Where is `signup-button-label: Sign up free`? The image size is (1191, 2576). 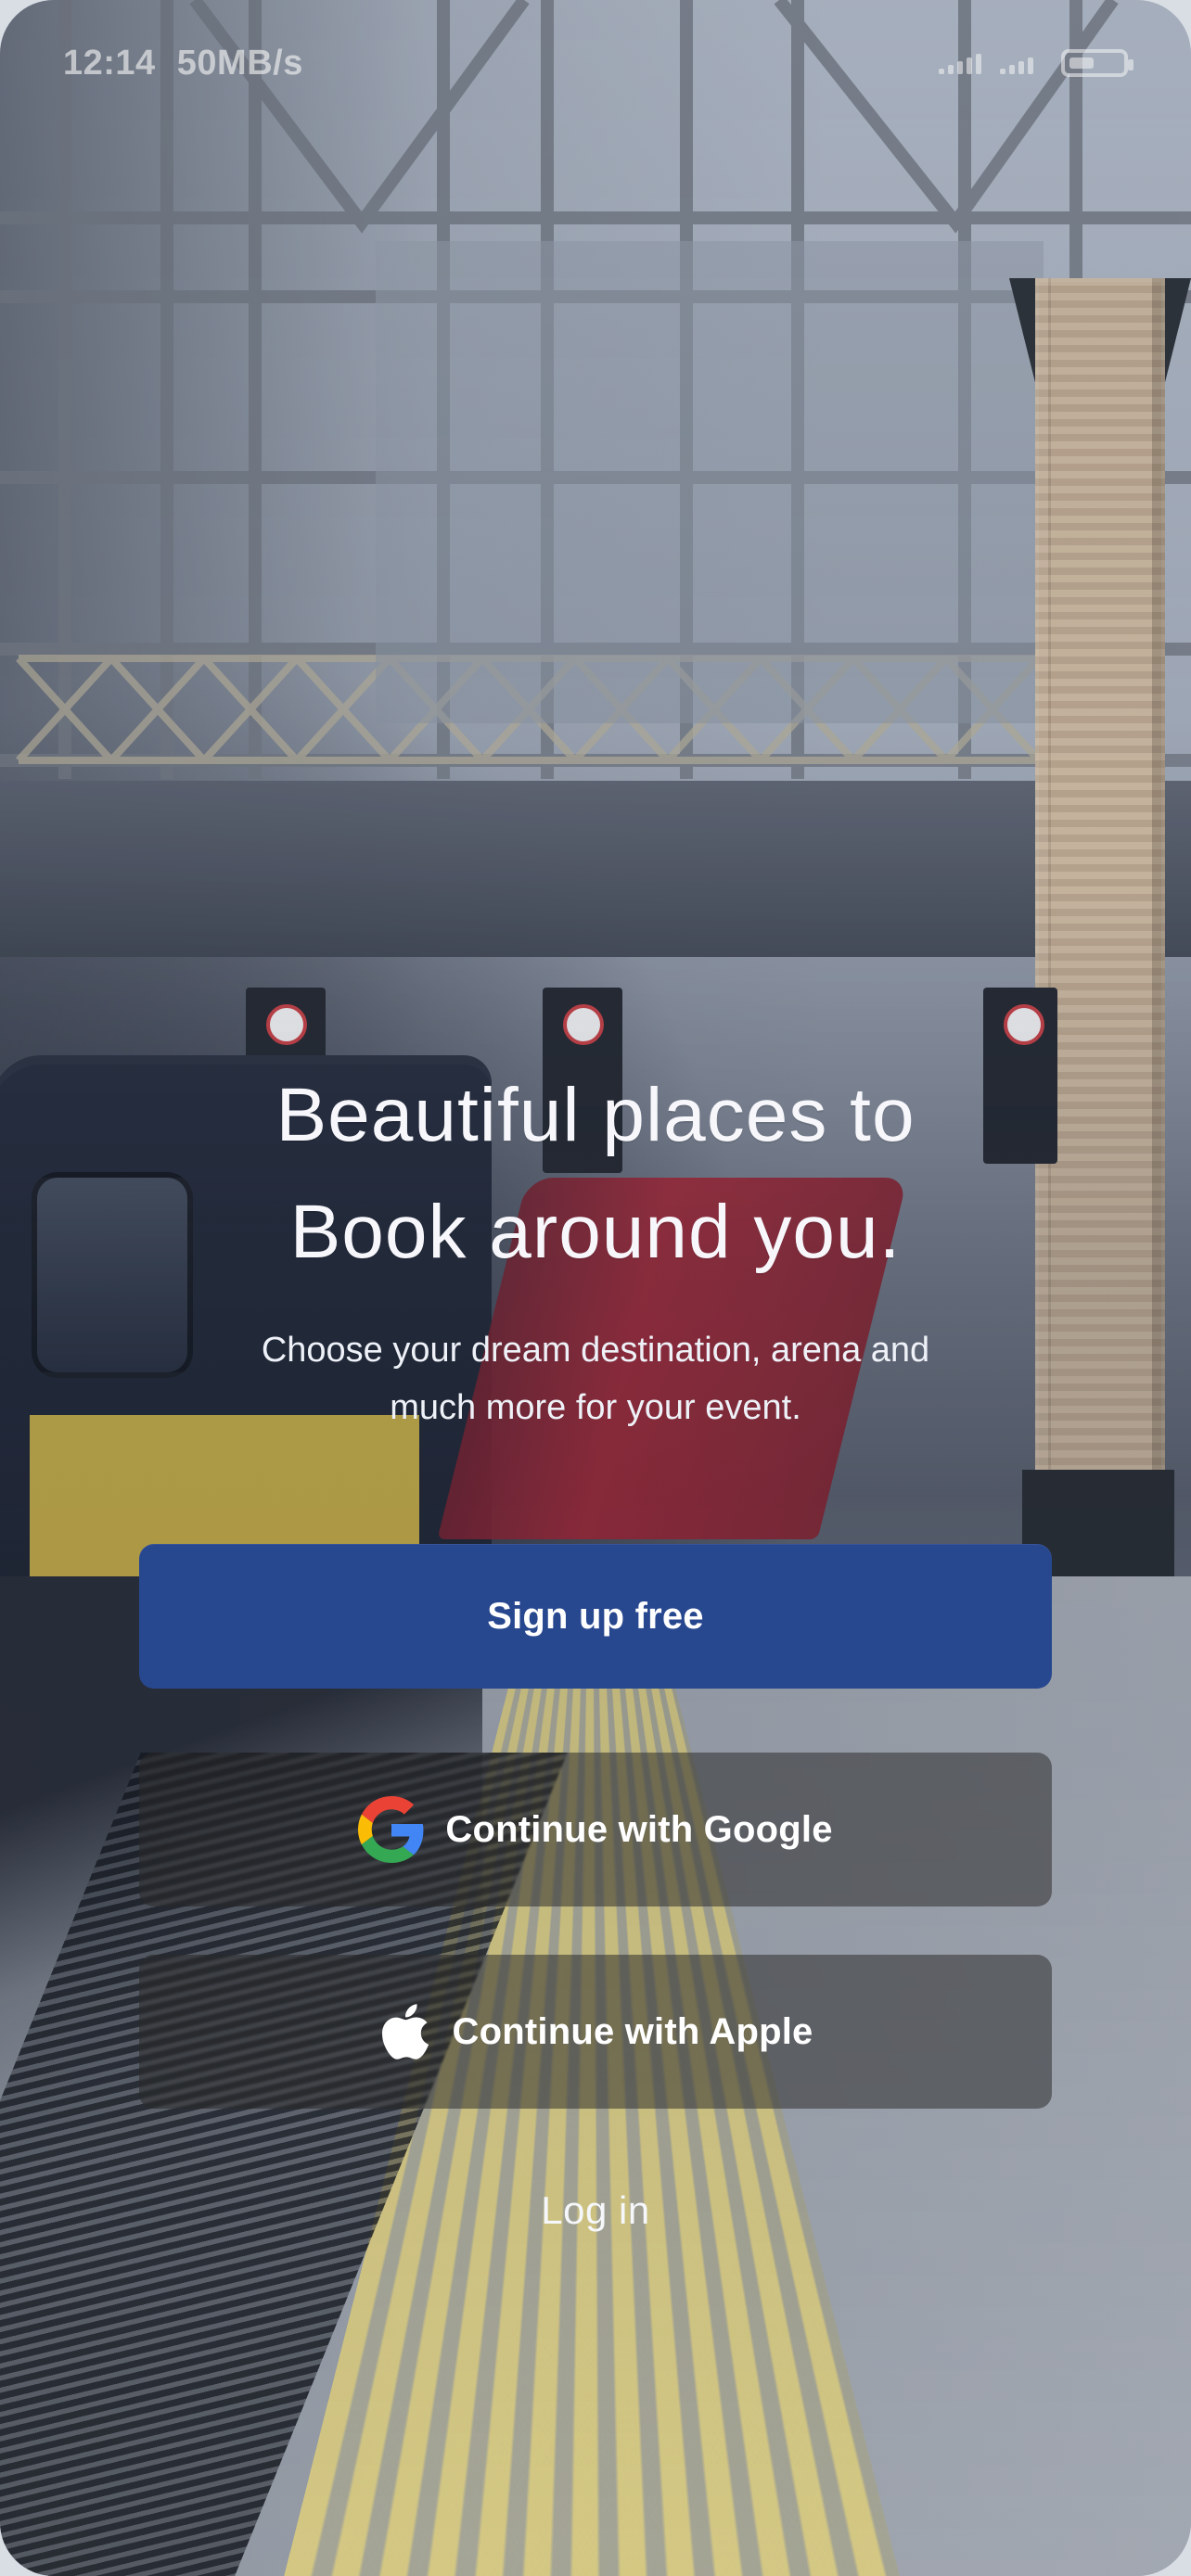 signup-button-label: Sign up free is located at coordinates (595, 1616).